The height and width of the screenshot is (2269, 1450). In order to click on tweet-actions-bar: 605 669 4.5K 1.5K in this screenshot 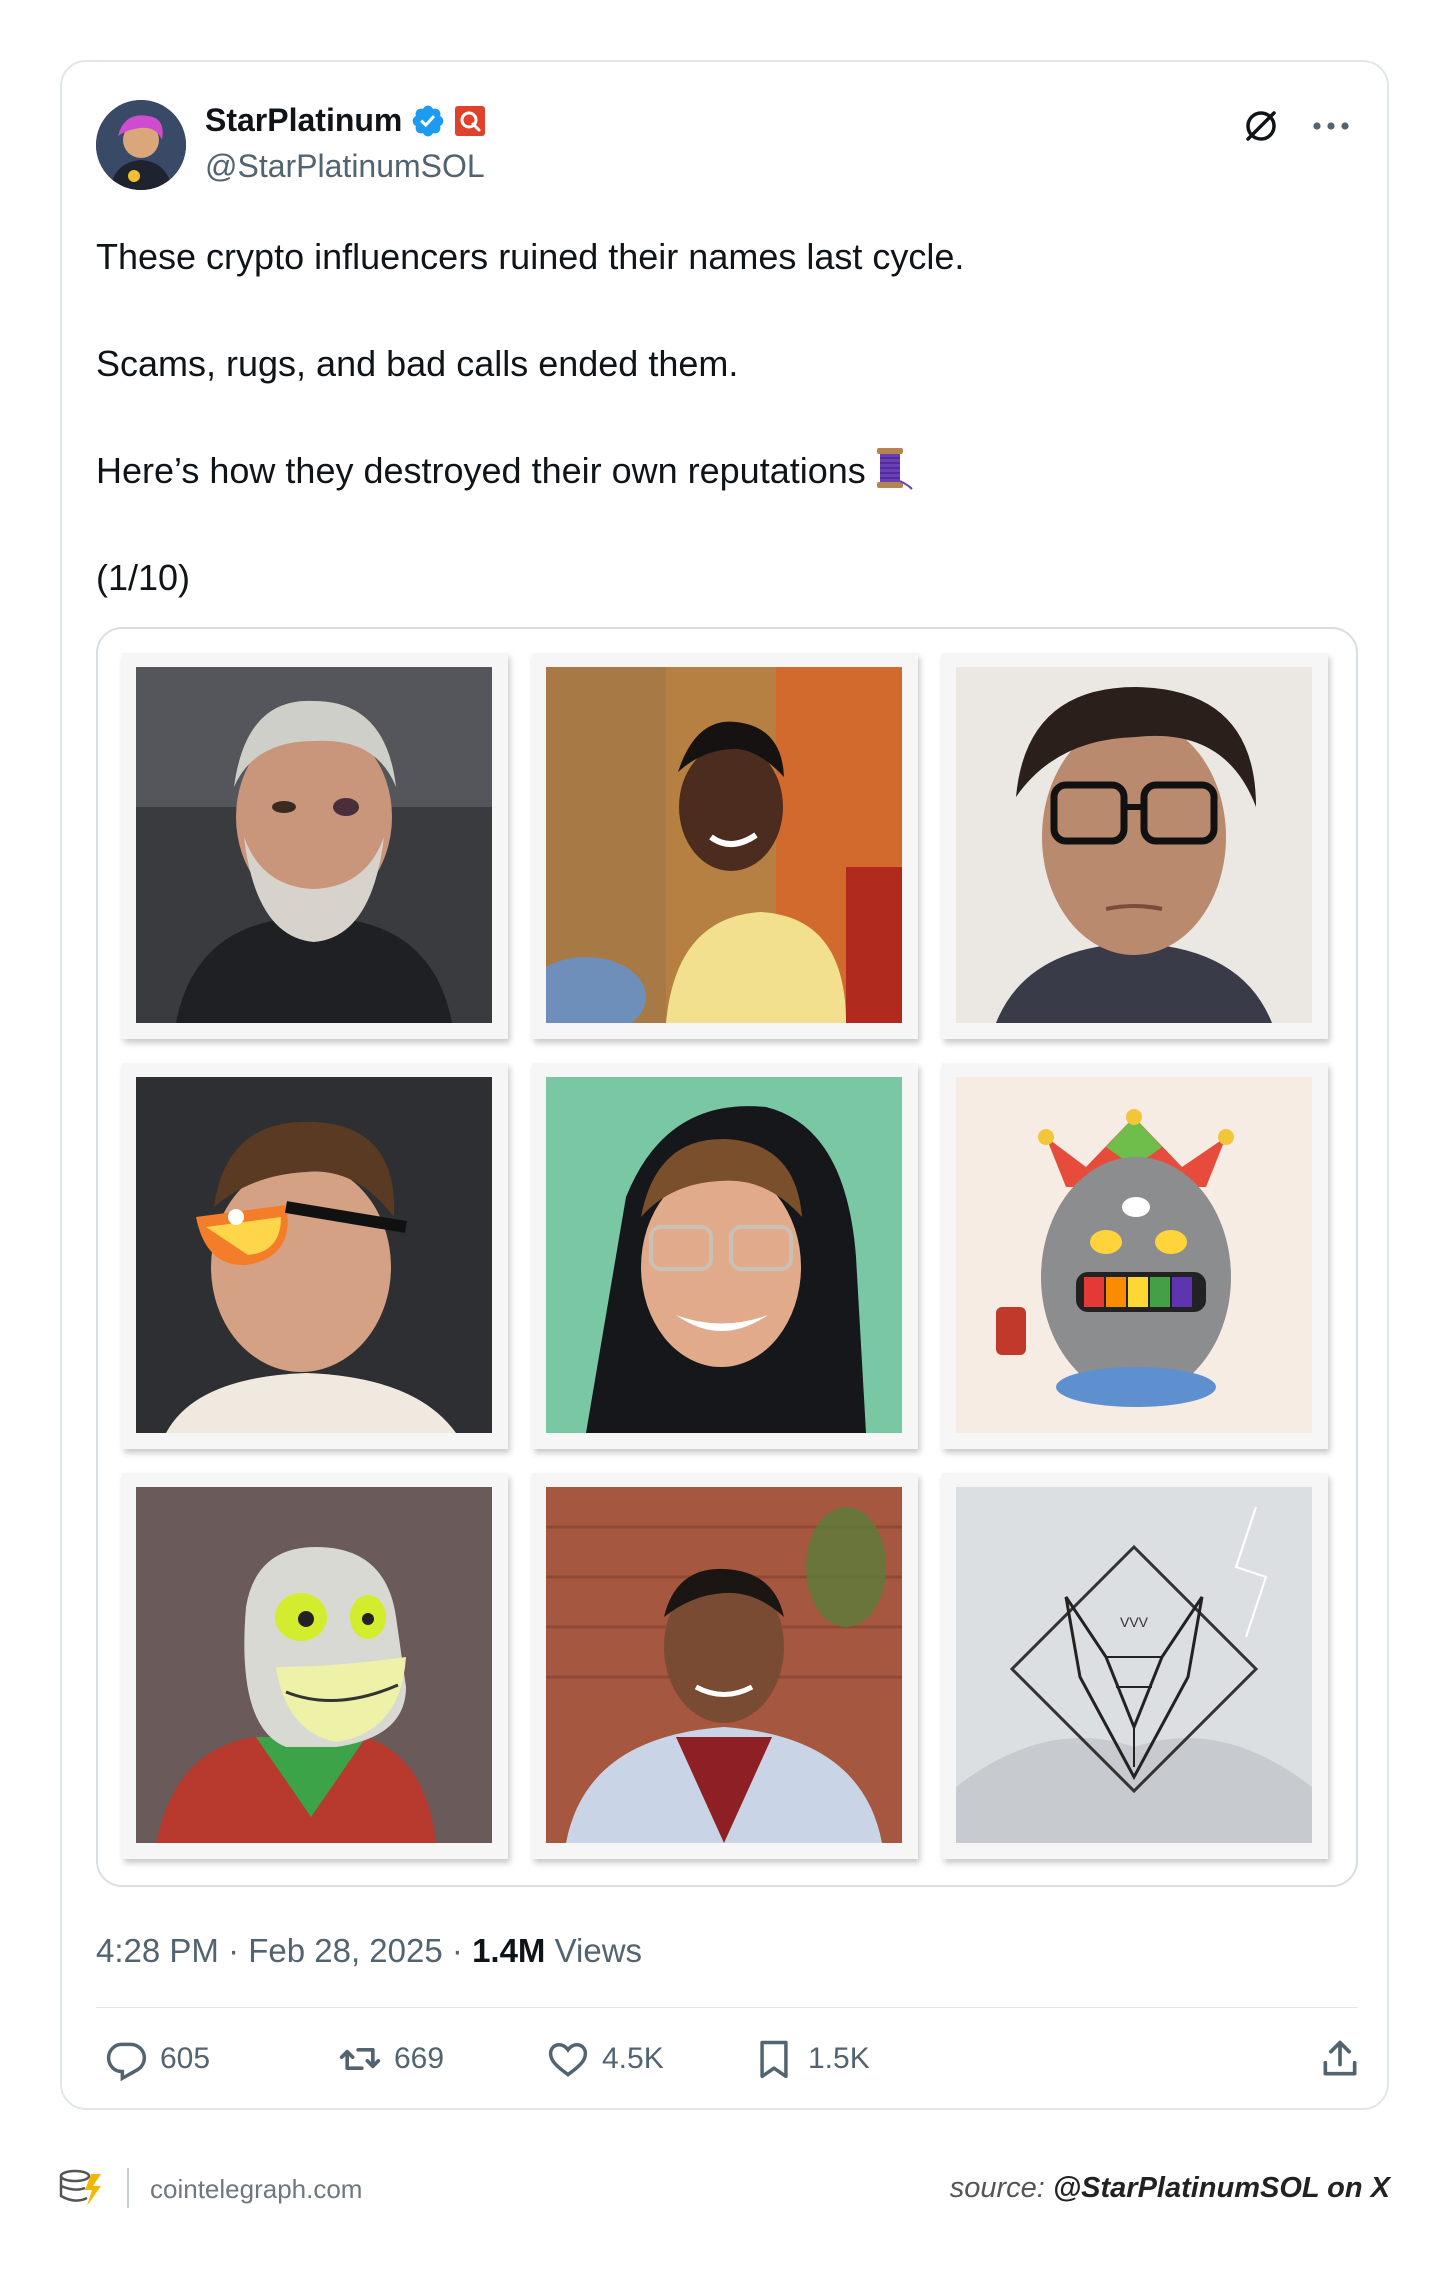, I will do `click(727, 2067)`.